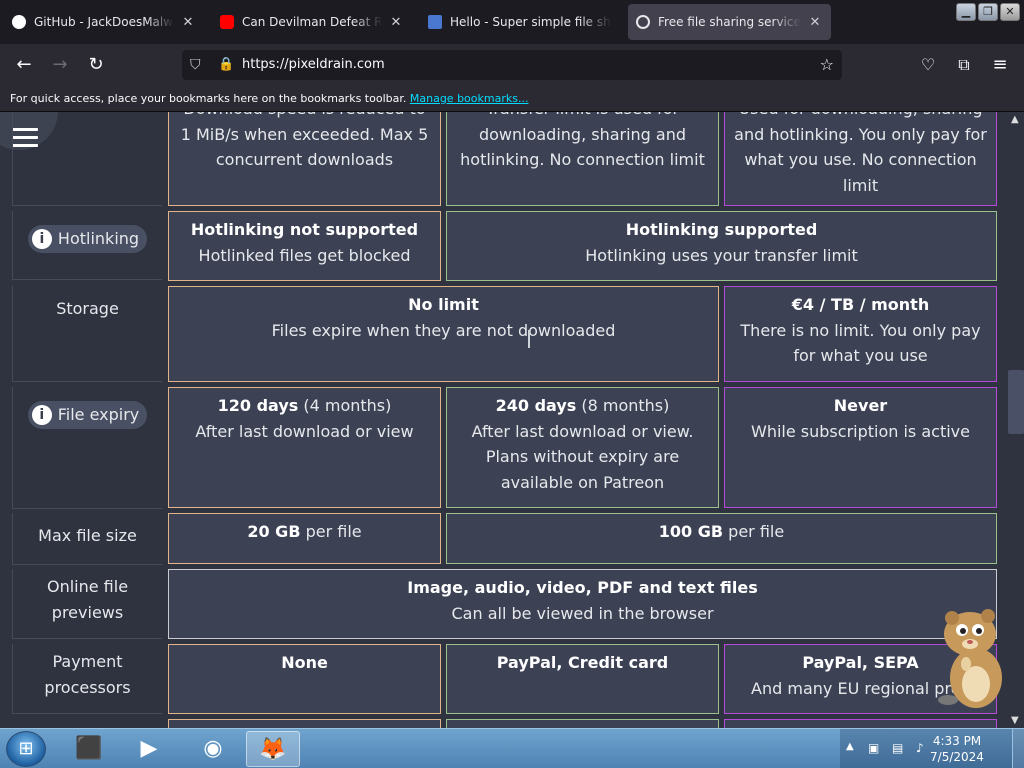 The height and width of the screenshot is (768, 1024). I want to click on file-expiry-info-pill: i File expiry, so click(87, 415).